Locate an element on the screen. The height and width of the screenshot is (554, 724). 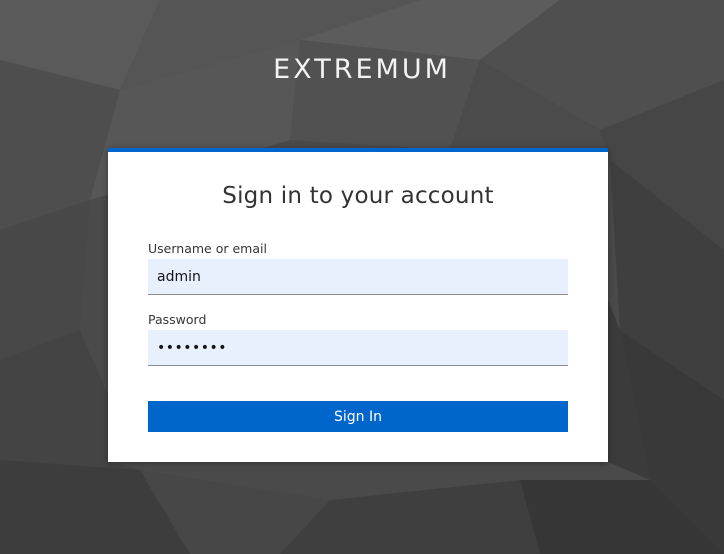
password-input is located at coordinates (358, 348).